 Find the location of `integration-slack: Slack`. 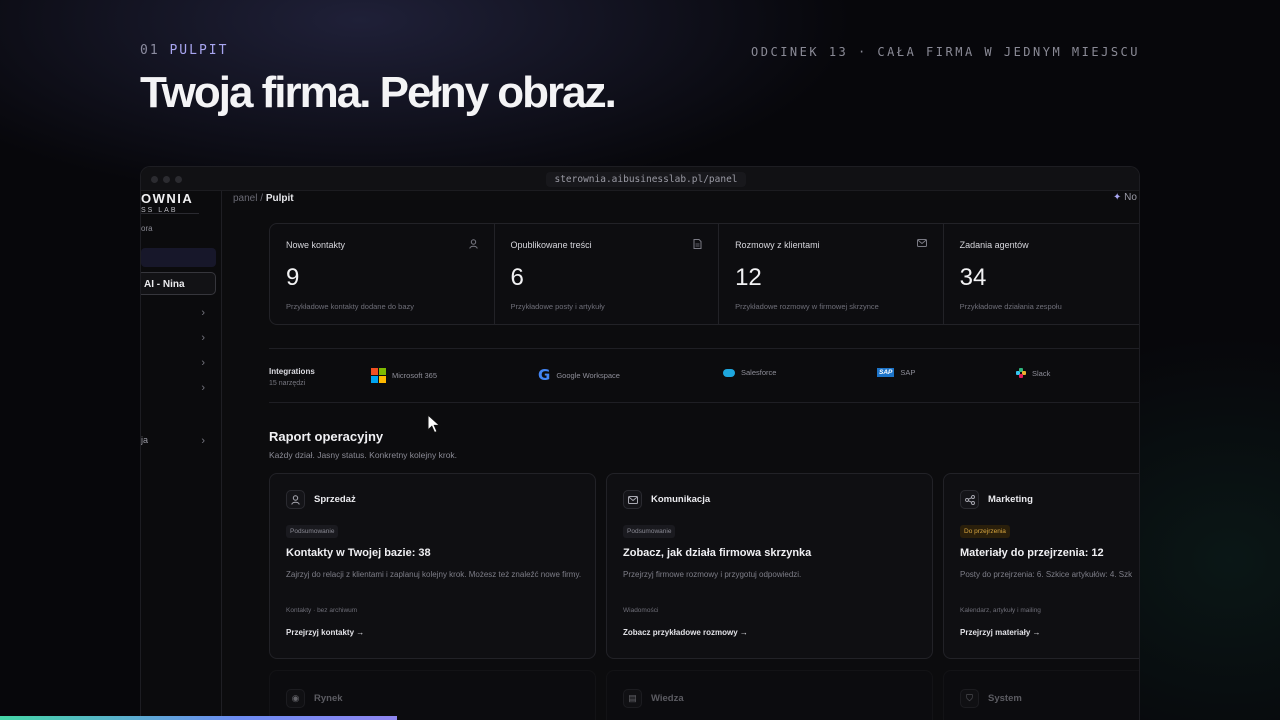

integration-slack: Slack is located at coordinates (1033, 373).